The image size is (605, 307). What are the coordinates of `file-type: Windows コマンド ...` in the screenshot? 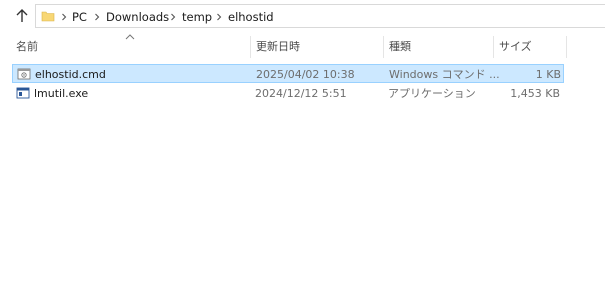 It's located at (444, 74).